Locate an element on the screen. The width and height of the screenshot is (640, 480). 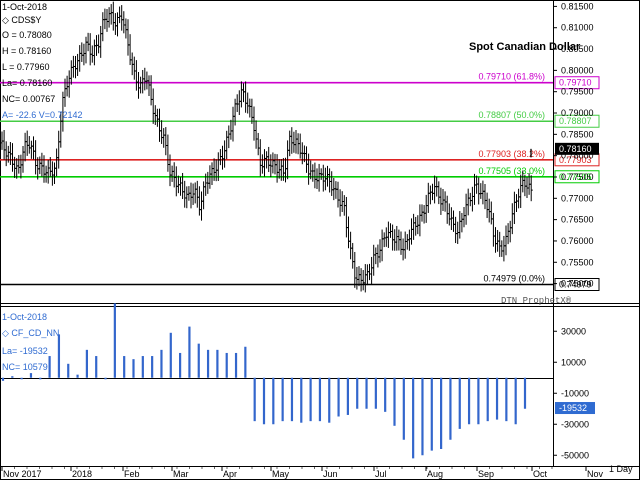
retracement-label: 0.79710 (61.8%) is located at coordinates (511, 77).